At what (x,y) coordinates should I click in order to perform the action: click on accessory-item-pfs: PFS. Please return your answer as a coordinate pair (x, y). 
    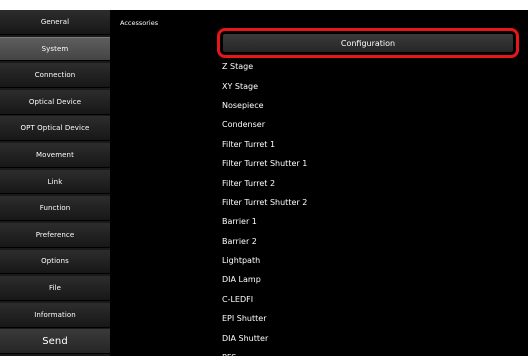
    Looking at the image, I should click on (264, 352).